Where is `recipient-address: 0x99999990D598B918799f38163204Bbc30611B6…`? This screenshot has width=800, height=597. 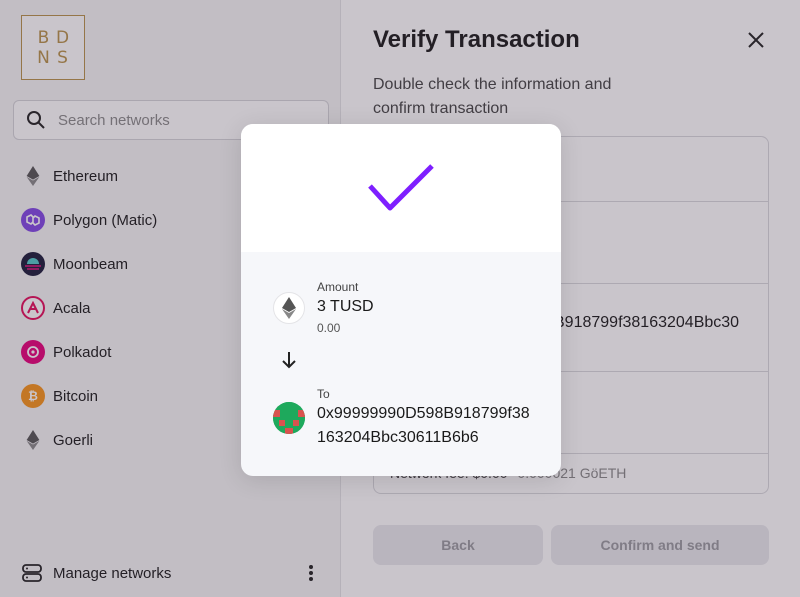
recipient-address: 0x99999990D598B918799f38163204Bbc30611B6… is located at coordinates (423, 425).